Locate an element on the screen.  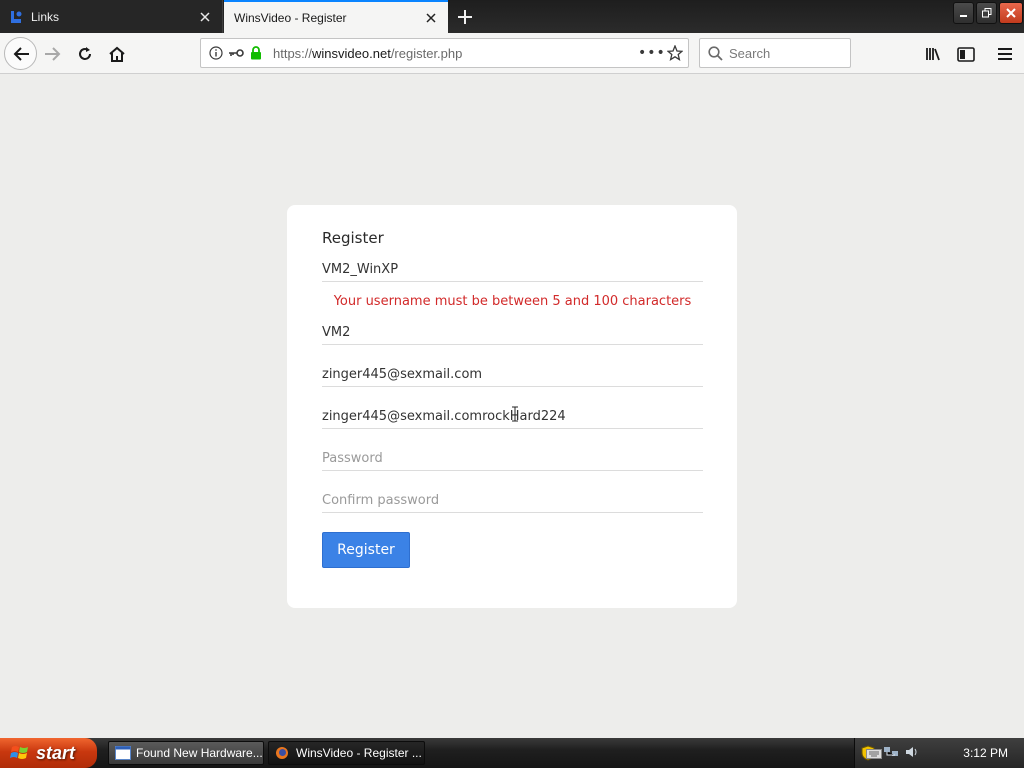
key-icon is located at coordinates (236, 53).